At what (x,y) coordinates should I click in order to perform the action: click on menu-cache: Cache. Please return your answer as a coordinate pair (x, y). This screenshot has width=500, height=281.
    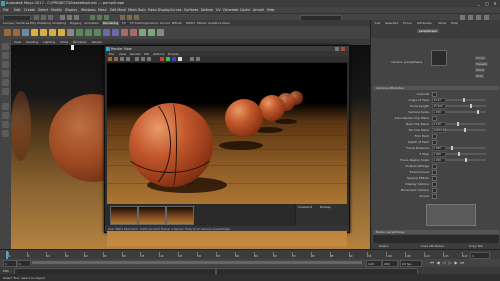
    Looking at the image, I should click on (245, 10).